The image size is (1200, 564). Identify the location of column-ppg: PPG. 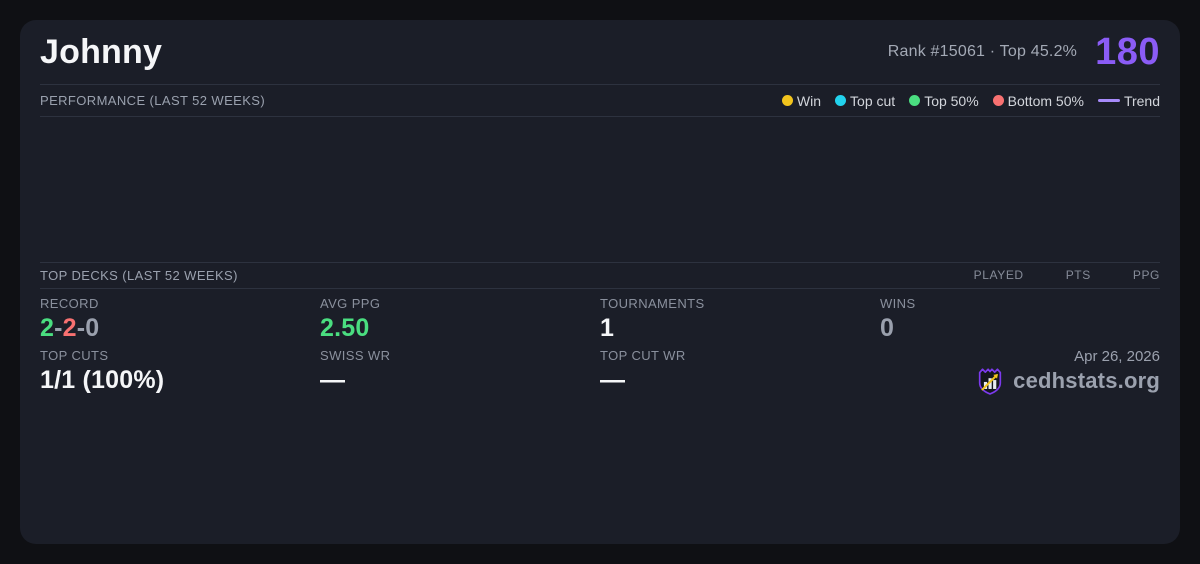
(1146, 275).